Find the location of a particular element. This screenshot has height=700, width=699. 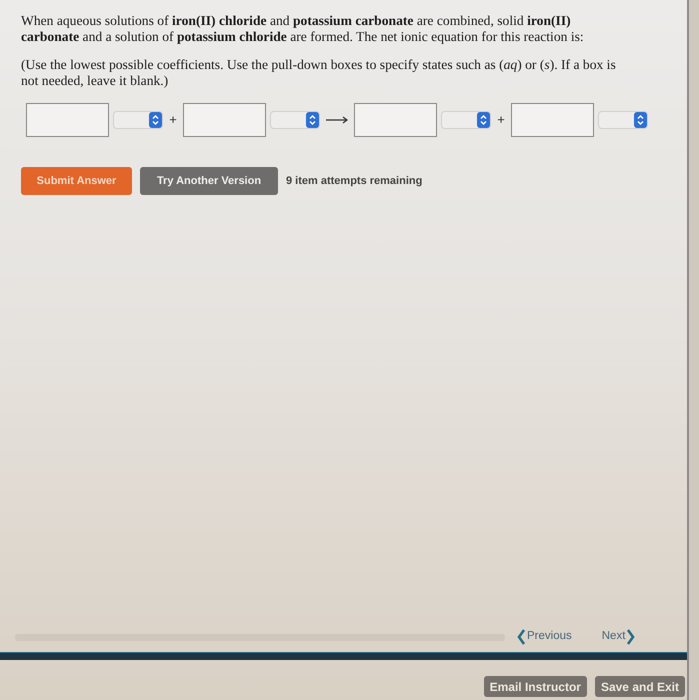

retry-button: Try Another Version is located at coordinates (209, 181).